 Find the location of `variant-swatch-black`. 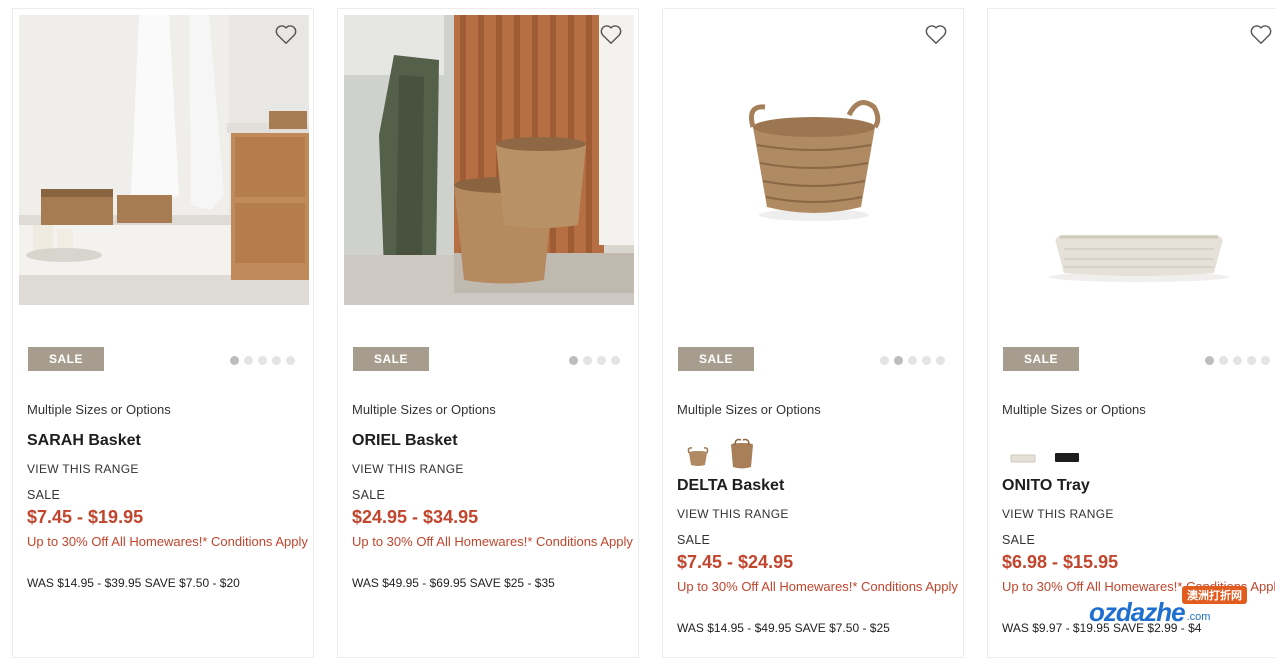

variant-swatch-black is located at coordinates (1067, 454).